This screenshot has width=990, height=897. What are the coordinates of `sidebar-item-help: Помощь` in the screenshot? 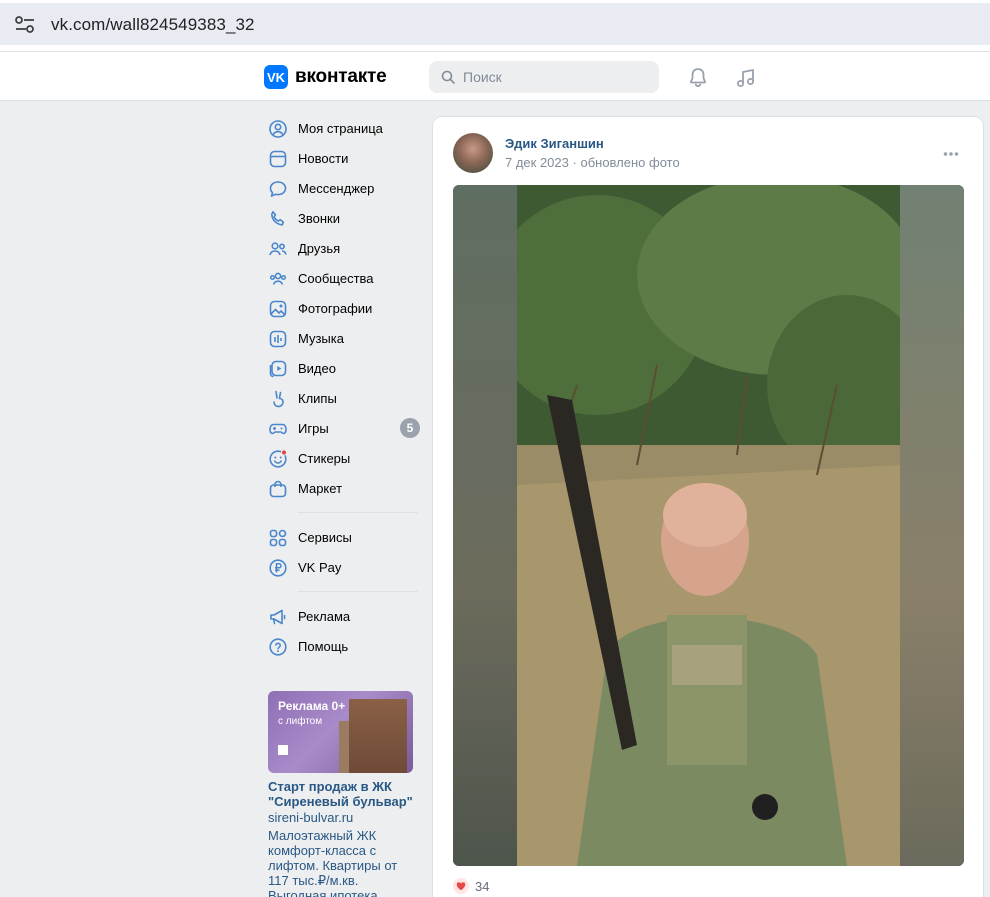 It's located at (342, 646).